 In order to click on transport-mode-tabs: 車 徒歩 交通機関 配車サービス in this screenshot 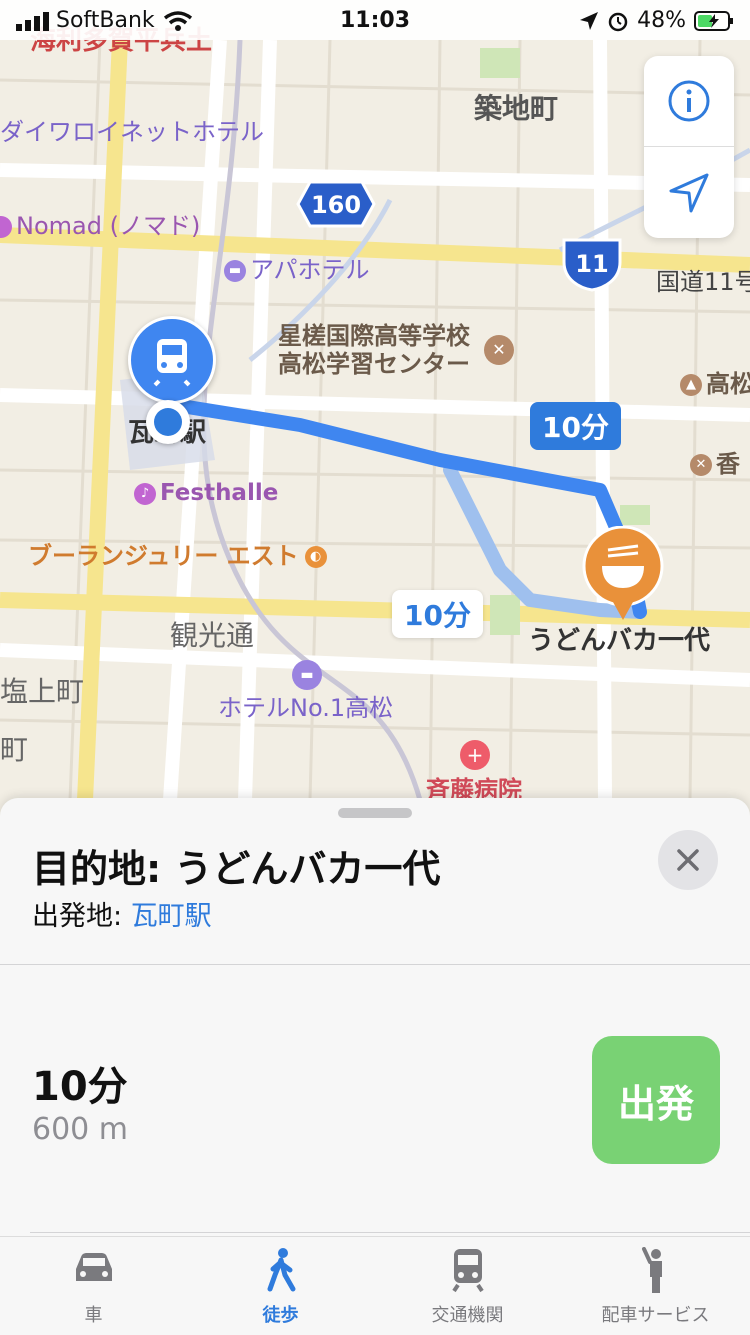, I will do `click(375, 1285)`.